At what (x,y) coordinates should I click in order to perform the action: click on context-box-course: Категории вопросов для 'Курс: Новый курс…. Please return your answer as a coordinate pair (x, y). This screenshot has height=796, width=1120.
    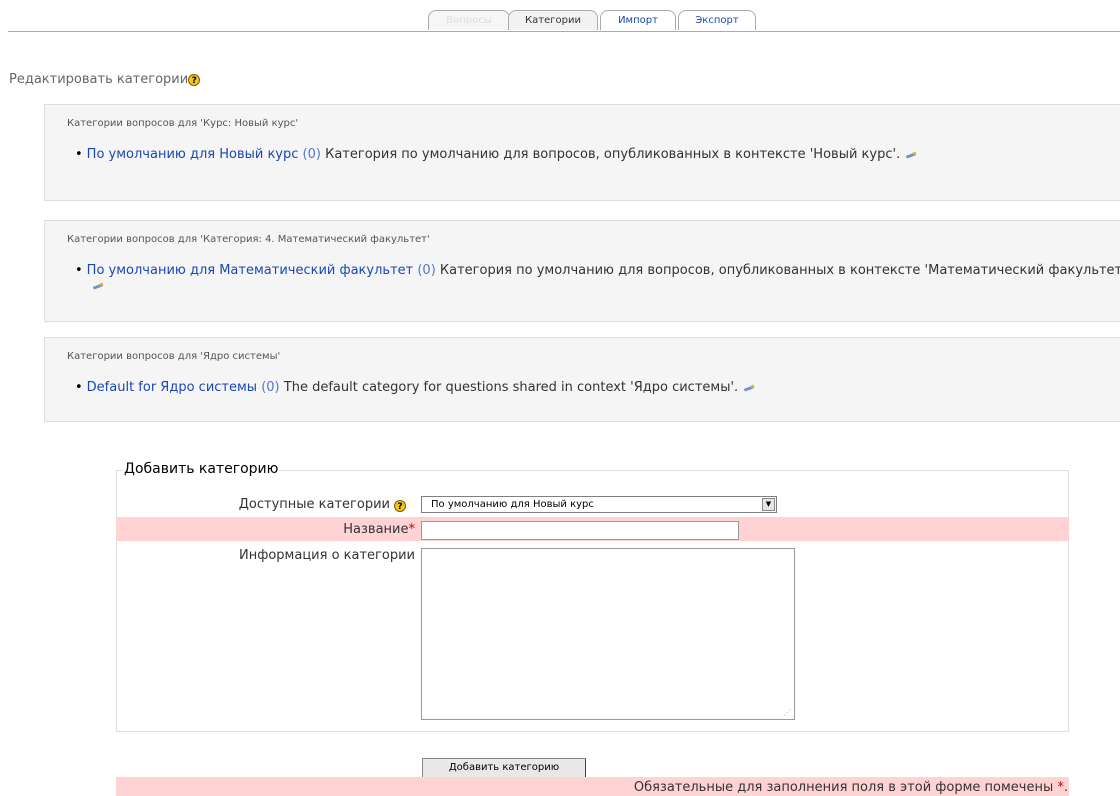
    Looking at the image, I should click on (582, 152).